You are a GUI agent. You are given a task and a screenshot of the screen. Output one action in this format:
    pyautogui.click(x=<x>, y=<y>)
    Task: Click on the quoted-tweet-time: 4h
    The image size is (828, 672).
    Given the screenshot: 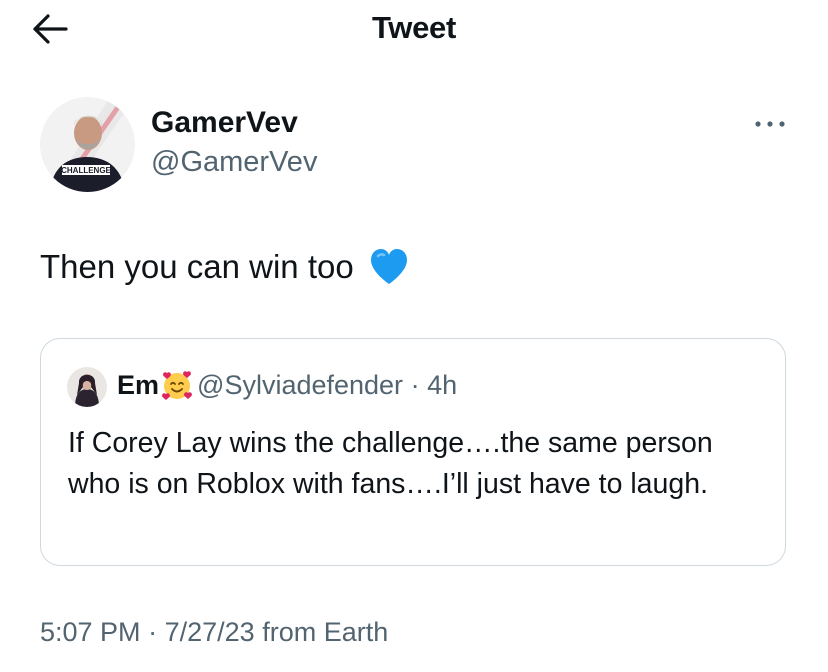 What is the action you would take?
    pyautogui.click(x=442, y=385)
    